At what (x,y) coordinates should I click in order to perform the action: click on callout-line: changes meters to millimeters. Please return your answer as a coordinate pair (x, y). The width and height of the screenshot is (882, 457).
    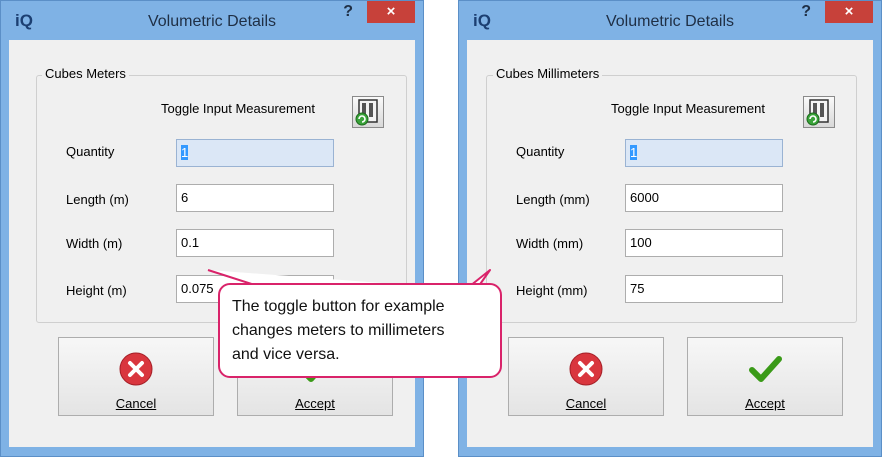
    Looking at the image, I should click on (338, 330).